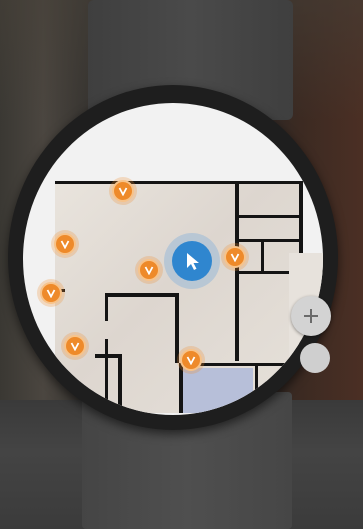 This screenshot has width=363, height=529. I want to click on navigation-arrow-icon, so click(193, 261).